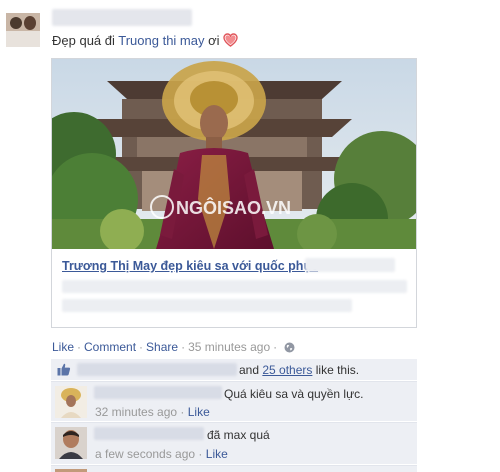 The height and width of the screenshot is (472, 500). What do you see at coordinates (350, 265) in the screenshot?
I see `title-redacted` at bounding box center [350, 265].